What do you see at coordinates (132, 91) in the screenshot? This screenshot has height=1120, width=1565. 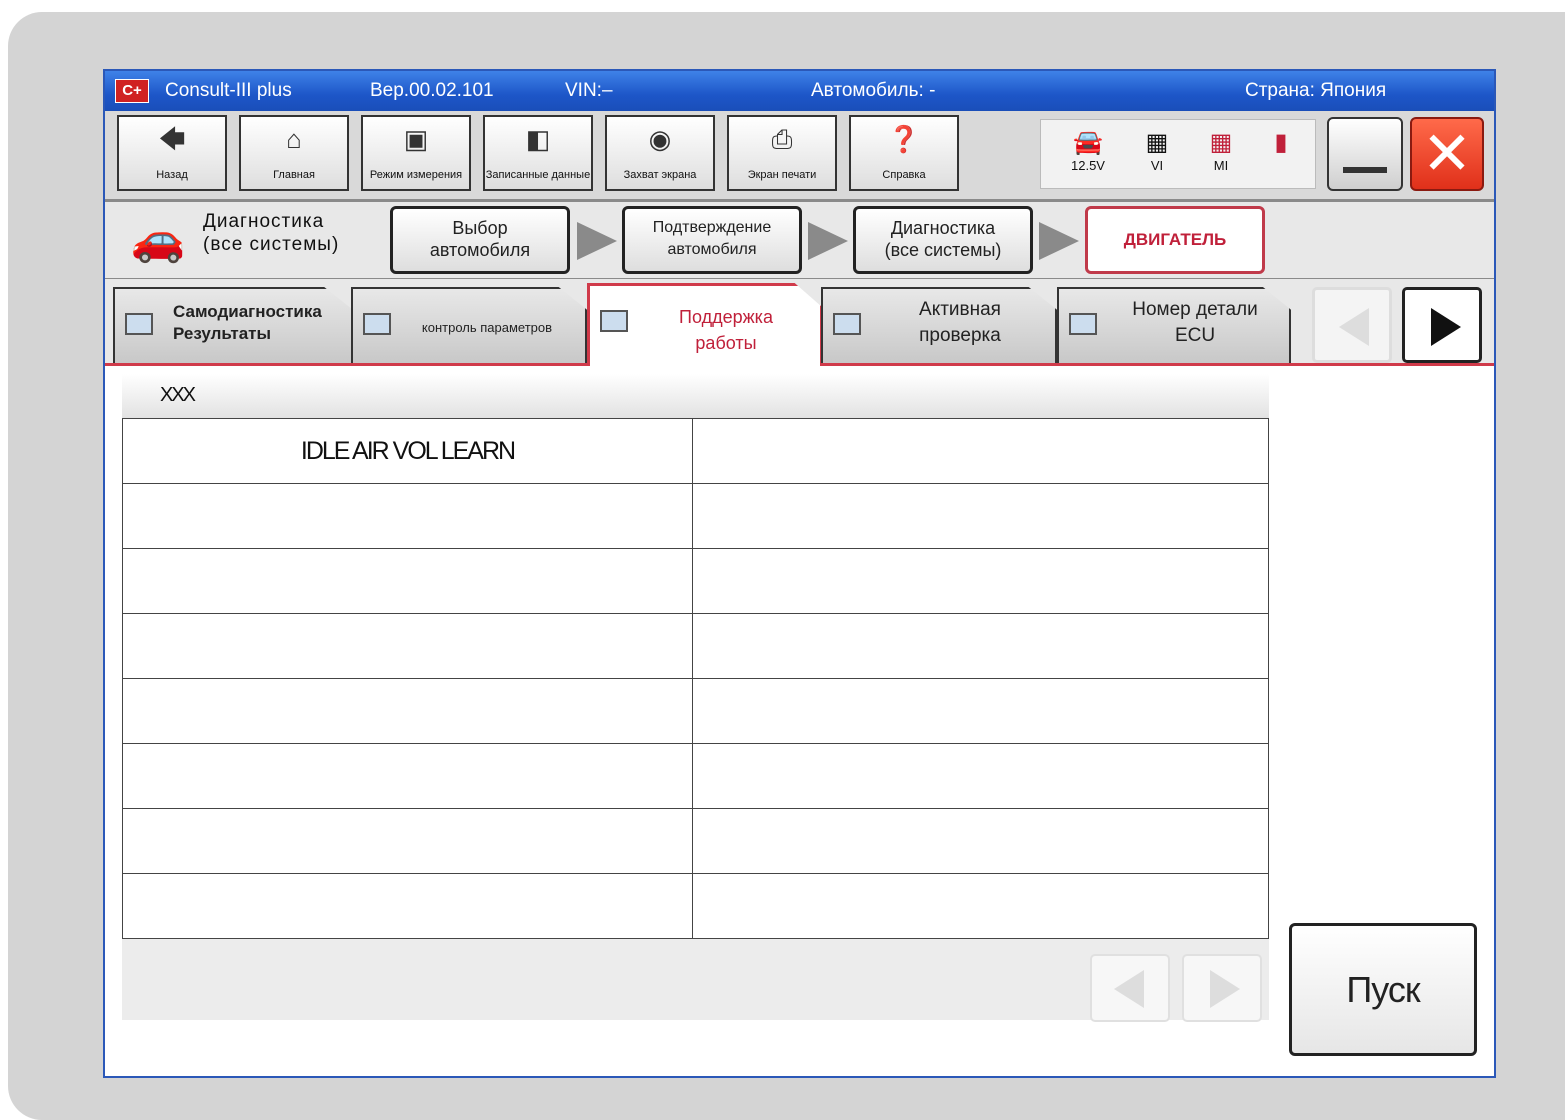 I see `app-logo: C+` at bounding box center [132, 91].